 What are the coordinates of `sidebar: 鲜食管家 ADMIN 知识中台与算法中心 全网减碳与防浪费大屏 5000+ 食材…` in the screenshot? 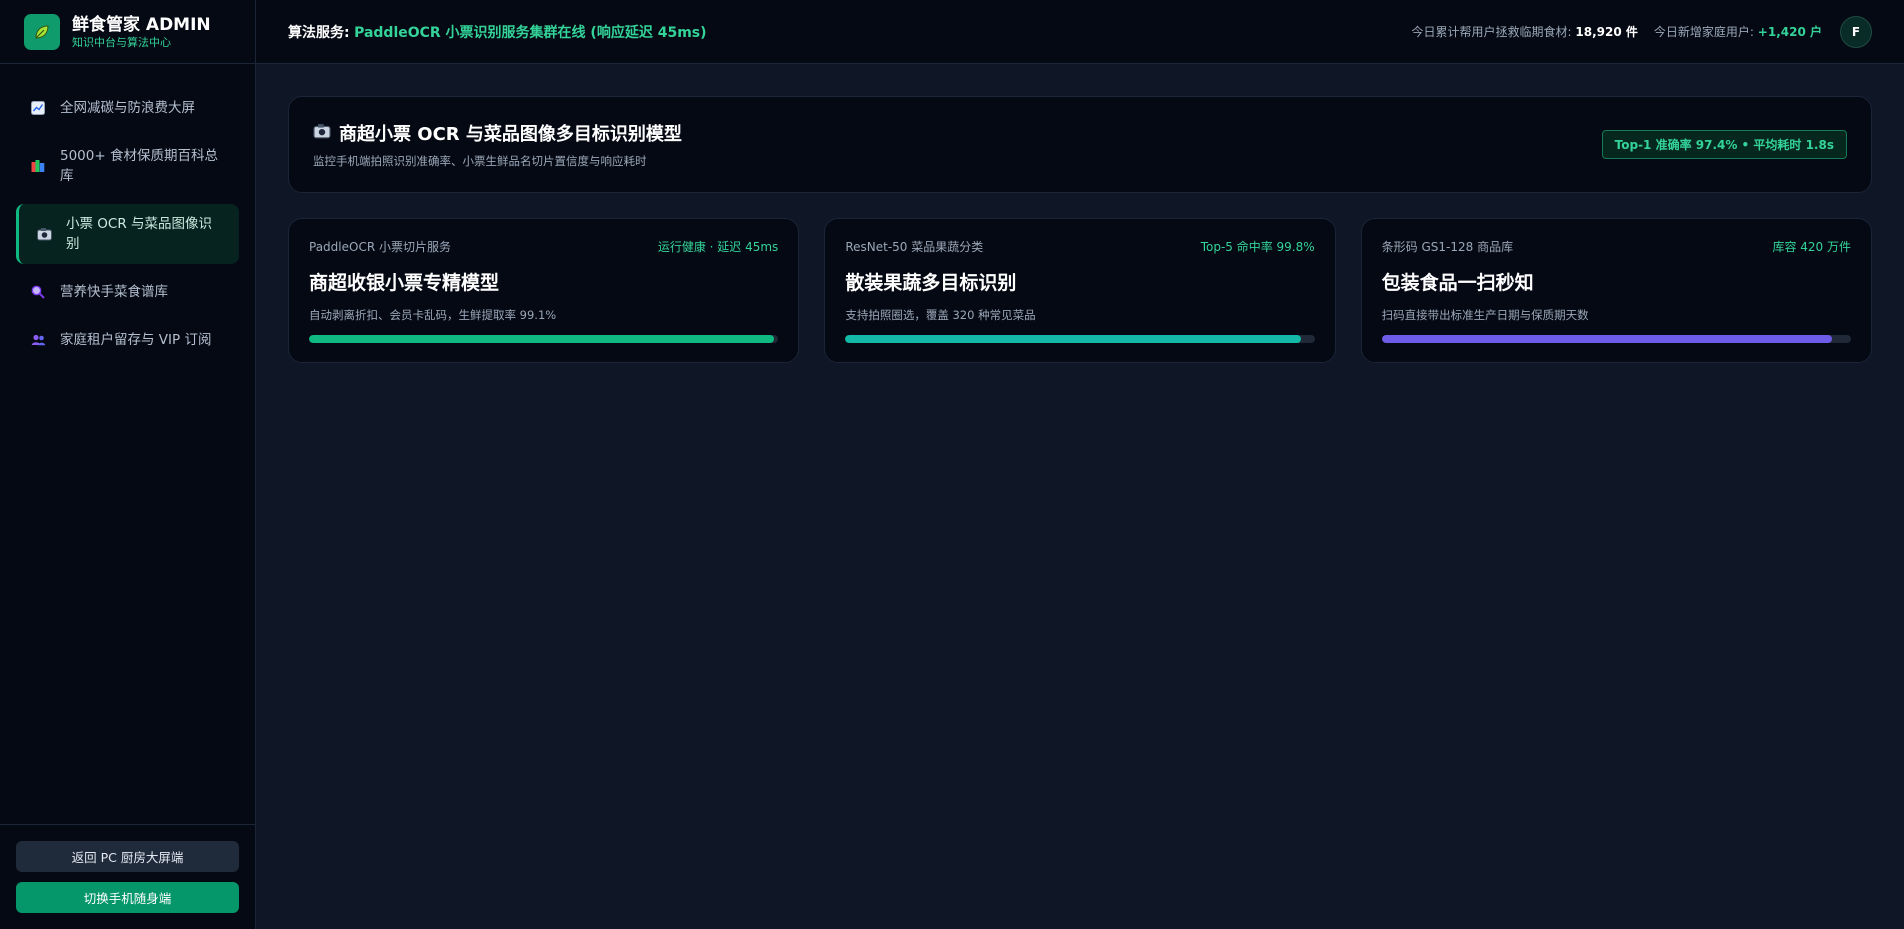 It's located at (128, 464).